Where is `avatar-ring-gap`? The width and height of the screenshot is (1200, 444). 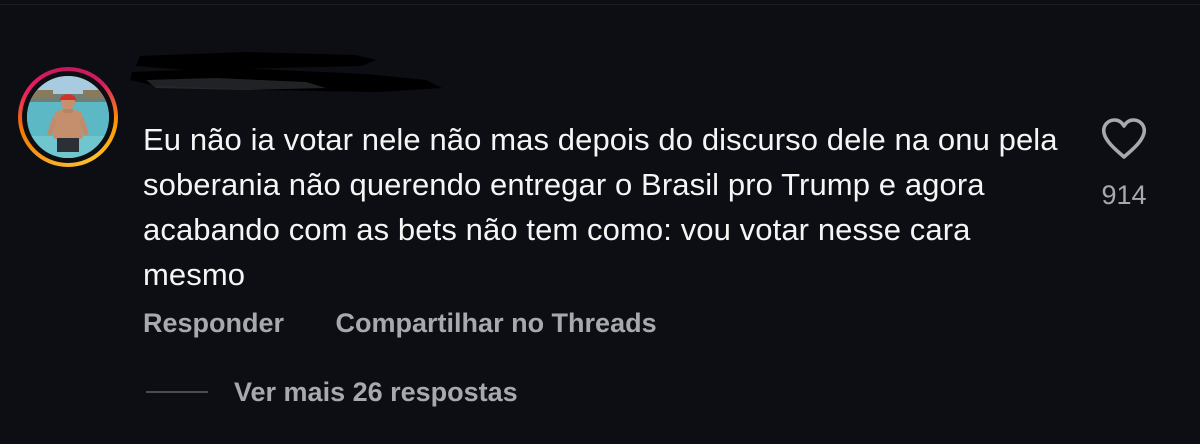 avatar-ring-gap is located at coordinates (68, 117).